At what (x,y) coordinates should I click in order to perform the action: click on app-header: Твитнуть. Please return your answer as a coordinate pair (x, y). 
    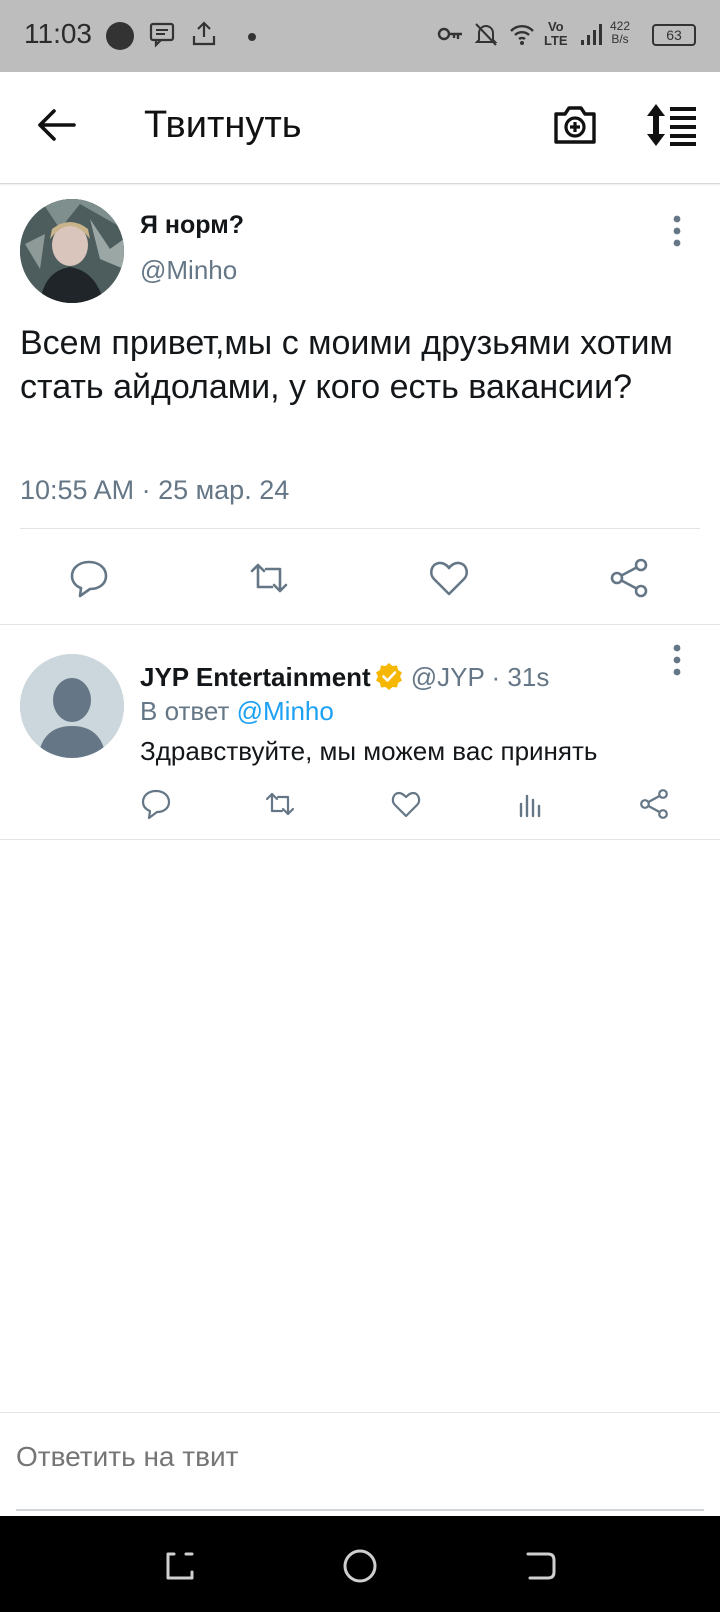
    Looking at the image, I should click on (360, 128).